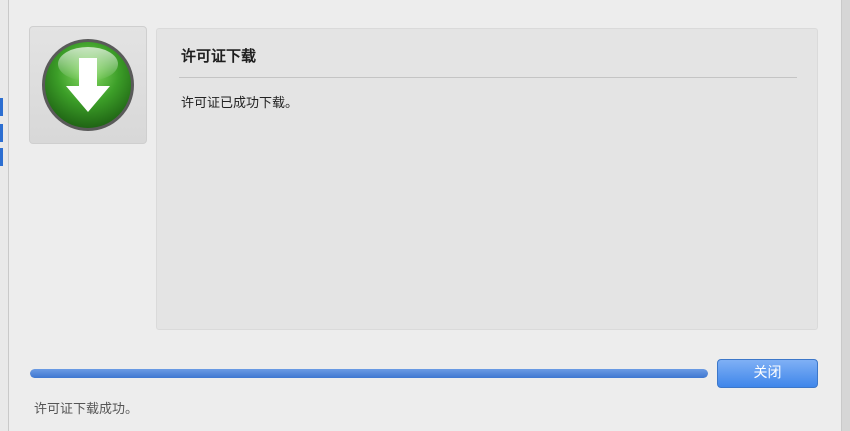 The image size is (850, 431). I want to click on progress-bar, so click(369, 373).